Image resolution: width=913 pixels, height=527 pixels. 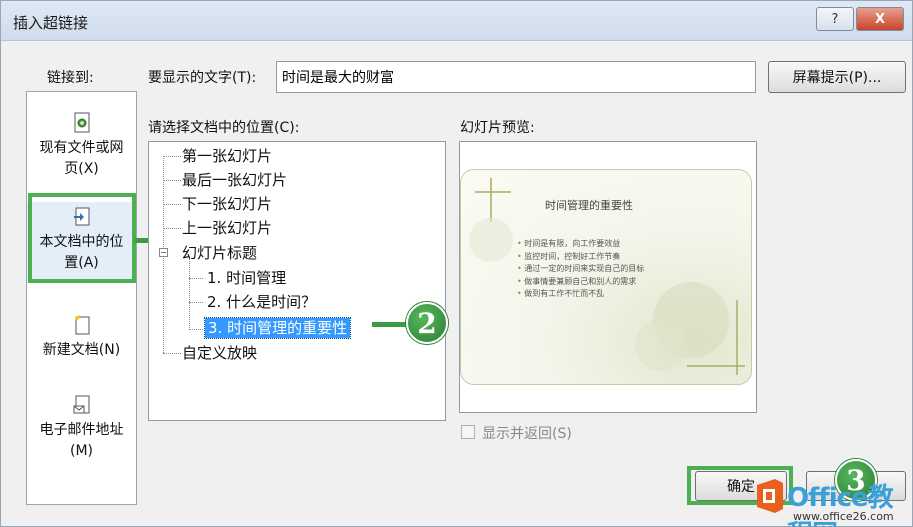 I want to click on show-return-checkbox, so click(x=468, y=432).